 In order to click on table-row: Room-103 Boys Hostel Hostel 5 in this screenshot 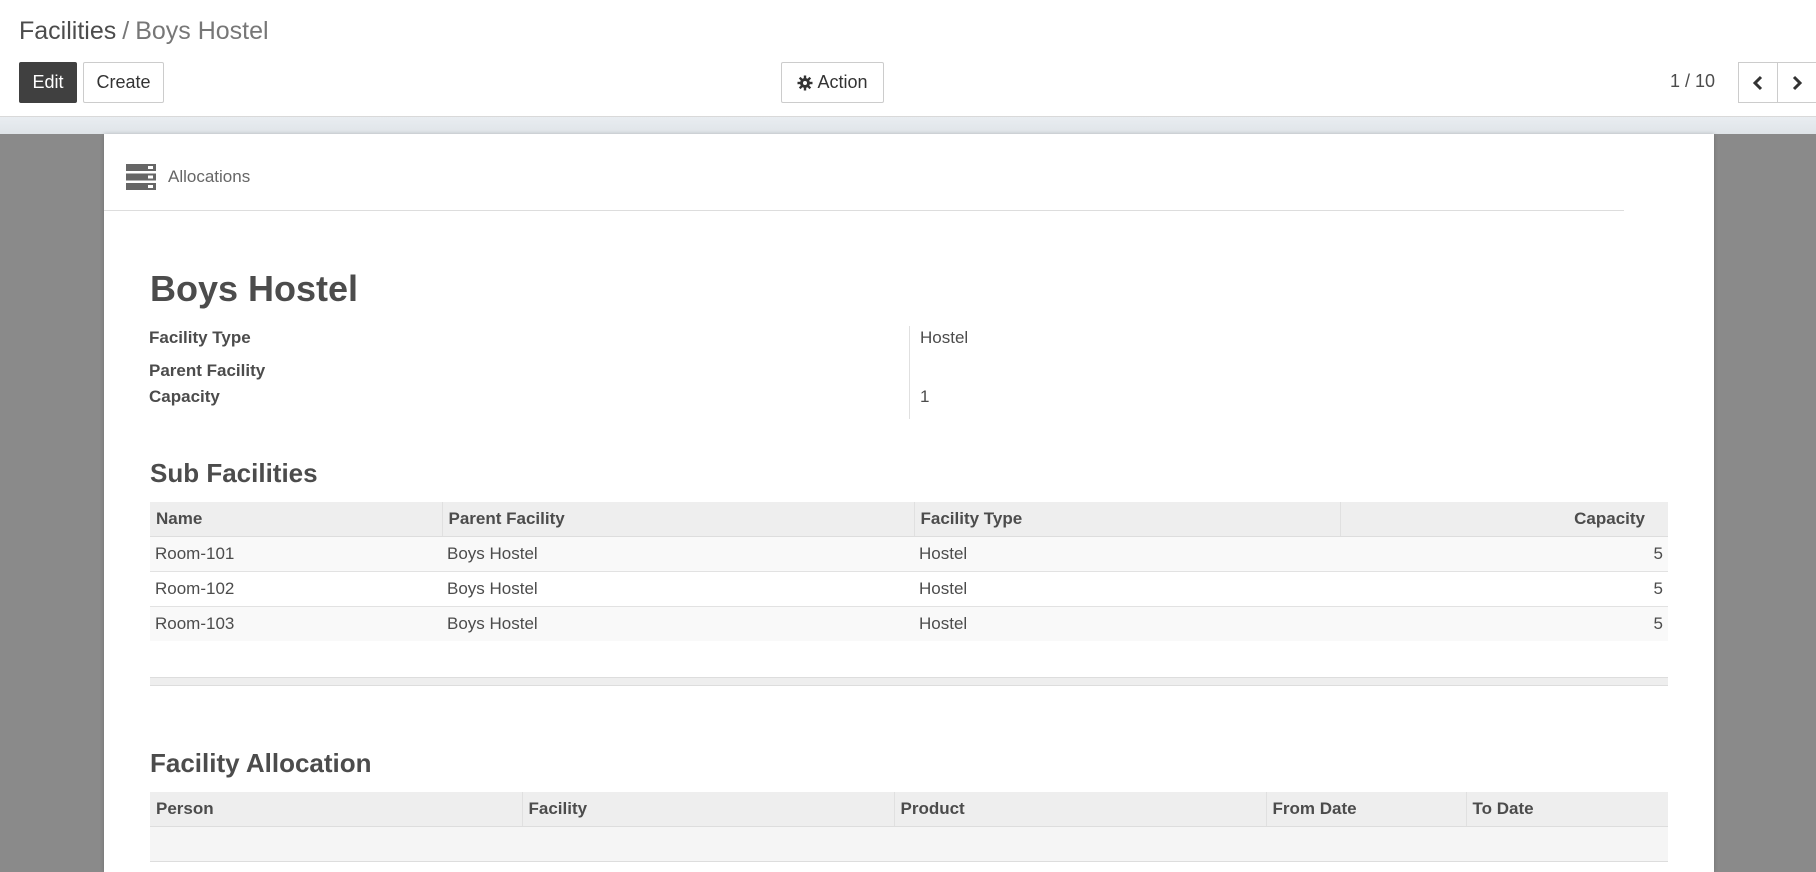, I will do `click(909, 623)`.